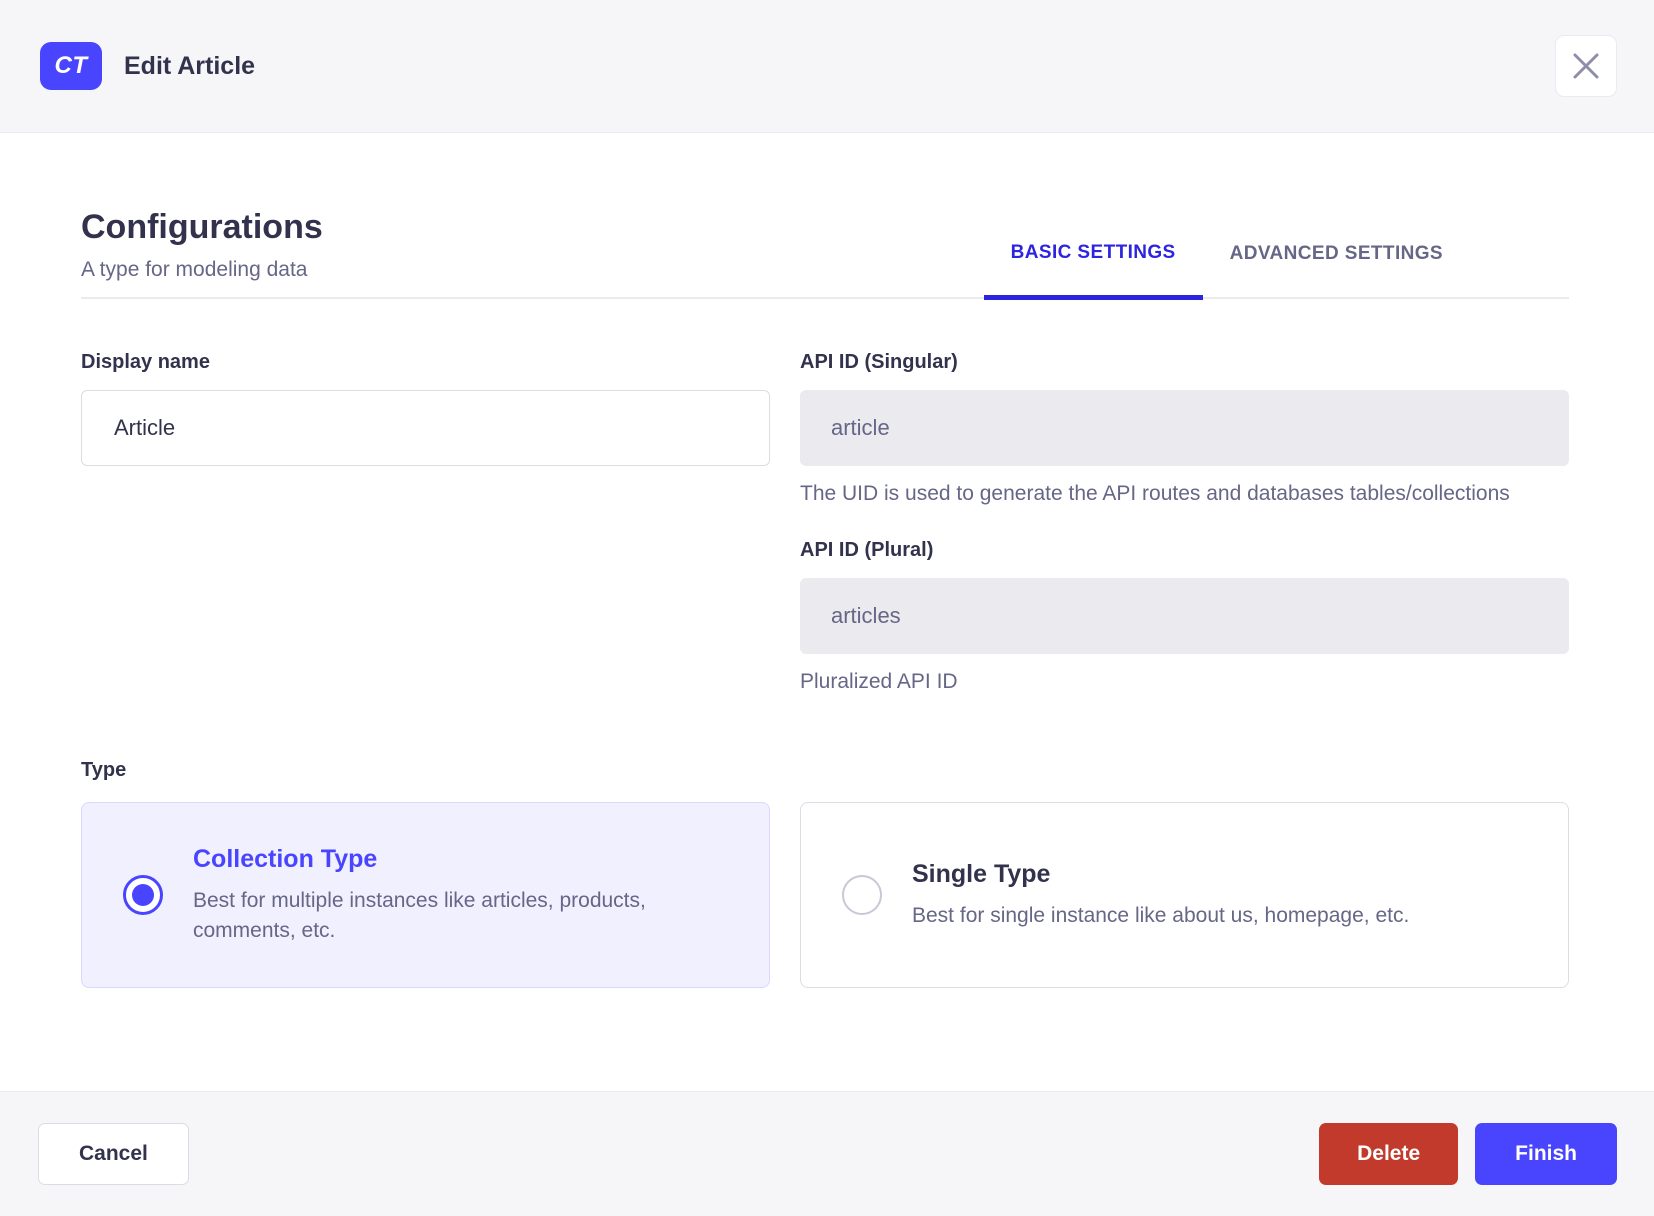  I want to click on collection-type-title: Collection Type, so click(285, 858).